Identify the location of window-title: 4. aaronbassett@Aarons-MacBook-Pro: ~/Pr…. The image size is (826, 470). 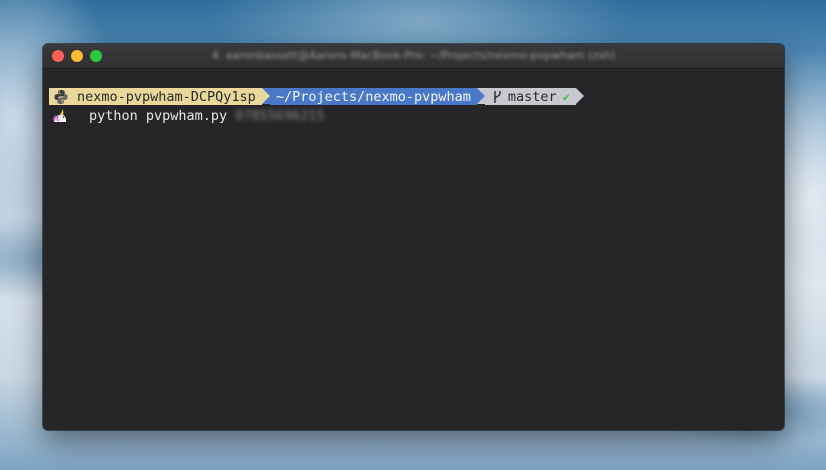
(413, 55).